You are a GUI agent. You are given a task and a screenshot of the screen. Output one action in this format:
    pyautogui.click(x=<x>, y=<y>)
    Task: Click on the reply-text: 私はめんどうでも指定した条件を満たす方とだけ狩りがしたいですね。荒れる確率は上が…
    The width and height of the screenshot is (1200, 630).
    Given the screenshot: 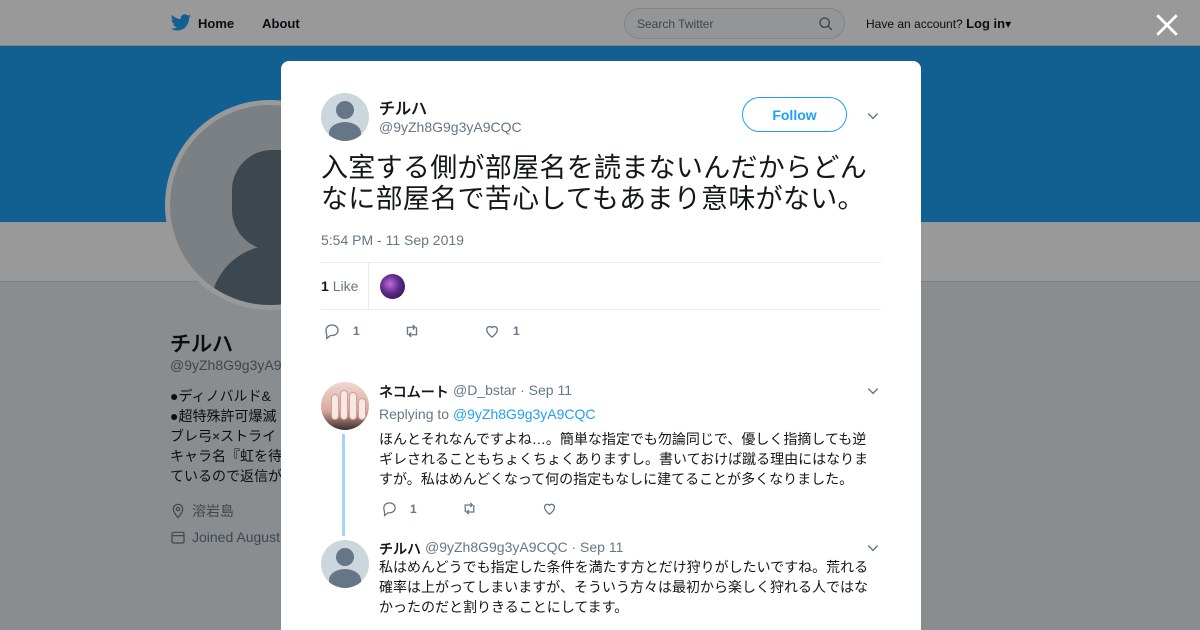 What is the action you would take?
    pyautogui.click(x=624, y=587)
    